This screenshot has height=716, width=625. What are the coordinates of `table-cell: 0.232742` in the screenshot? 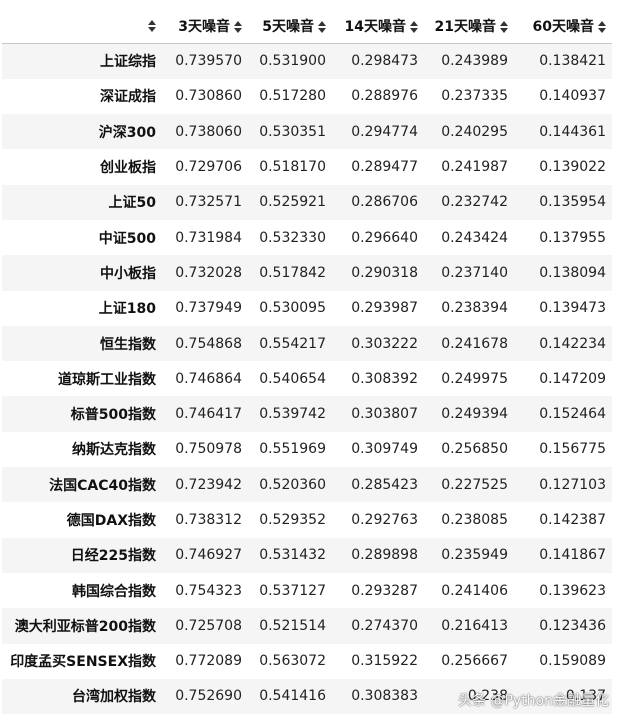 It's located at (474, 202).